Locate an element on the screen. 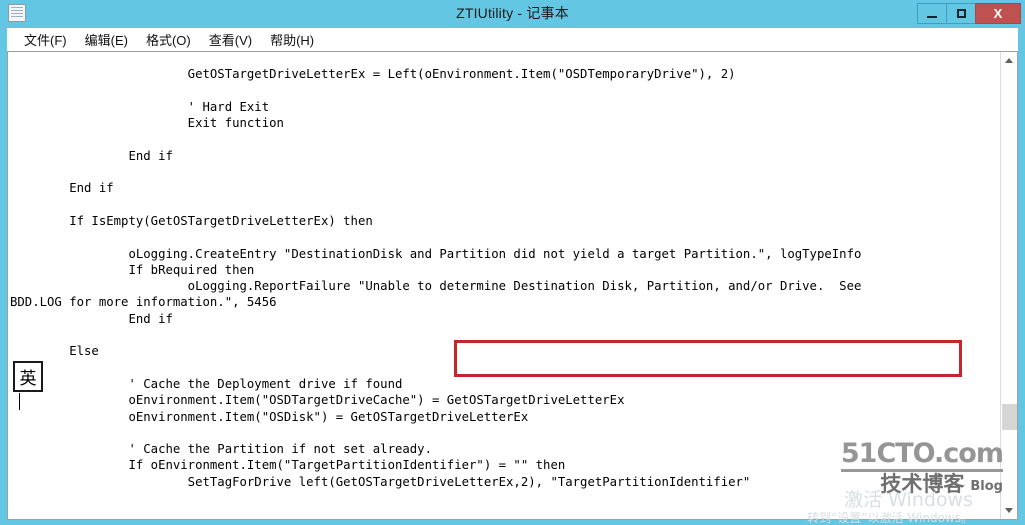 The image size is (1025, 525). window-controls: X is located at coordinates (969, 13).